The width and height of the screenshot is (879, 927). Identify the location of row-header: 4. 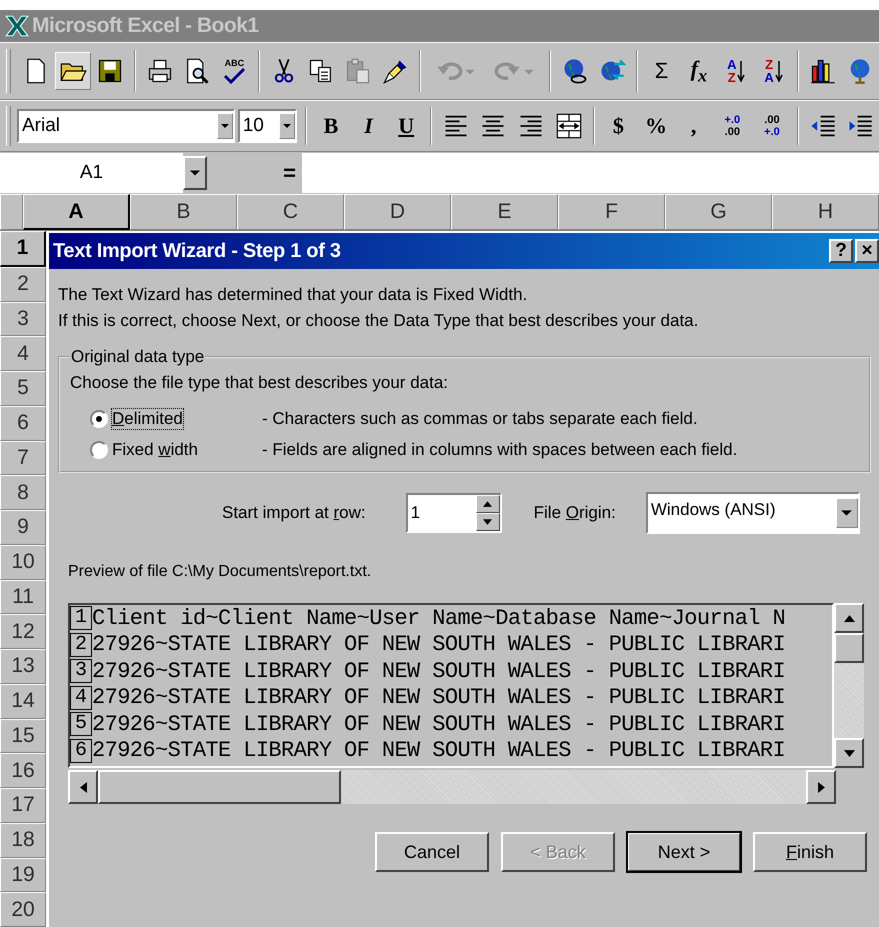
(23, 354).